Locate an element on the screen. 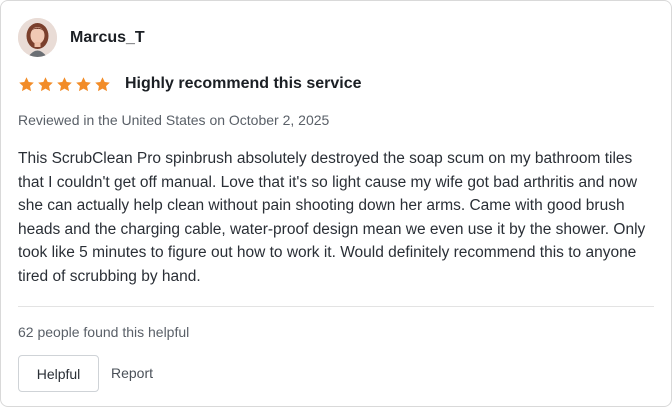 The height and width of the screenshot is (407, 672). avatar-portrait-icon is located at coordinates (37, 37).